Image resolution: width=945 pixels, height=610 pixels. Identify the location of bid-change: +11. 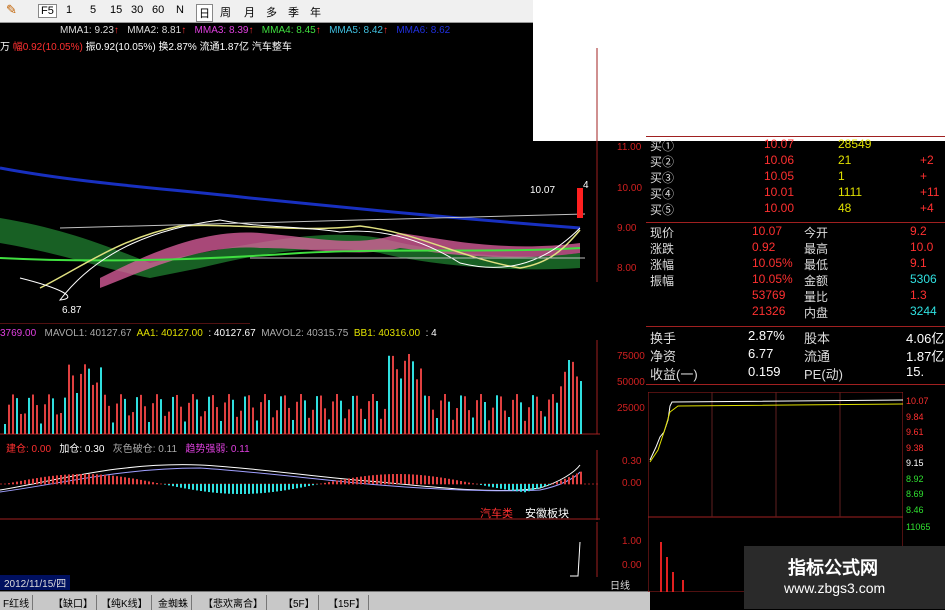
(929, 192).